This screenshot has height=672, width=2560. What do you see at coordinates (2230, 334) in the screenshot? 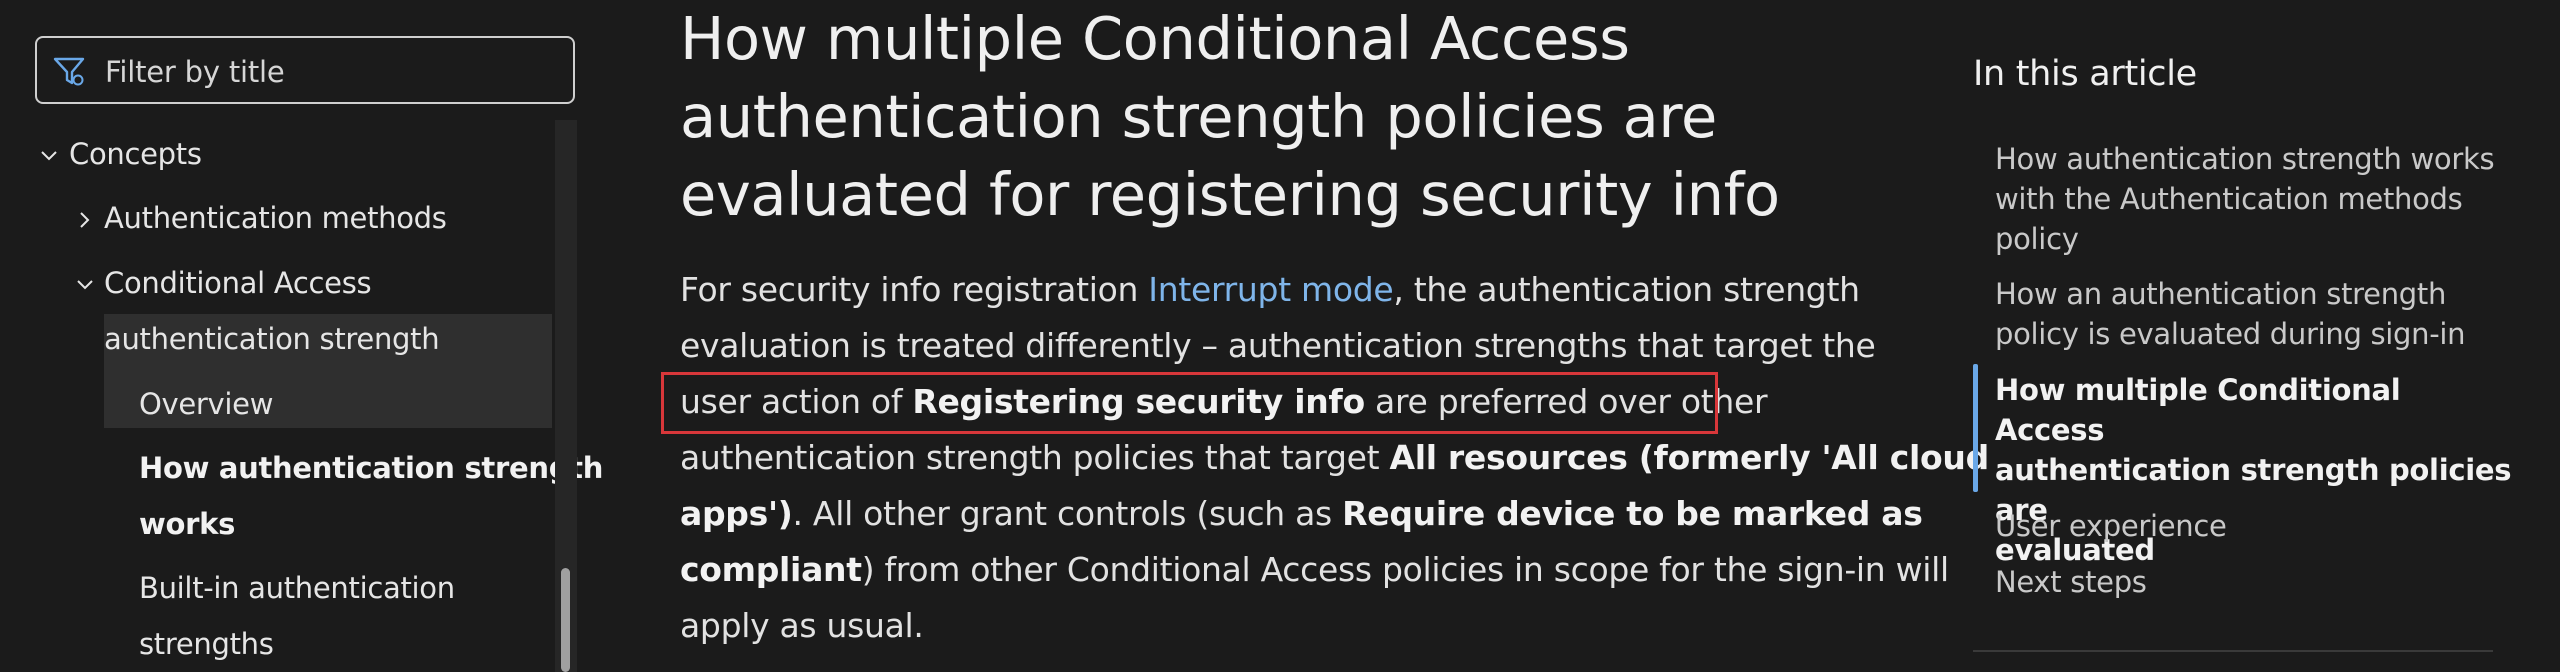
I see `toc-item-line: policy is evaluated during sign-in` at bounding box center [2230, 334].